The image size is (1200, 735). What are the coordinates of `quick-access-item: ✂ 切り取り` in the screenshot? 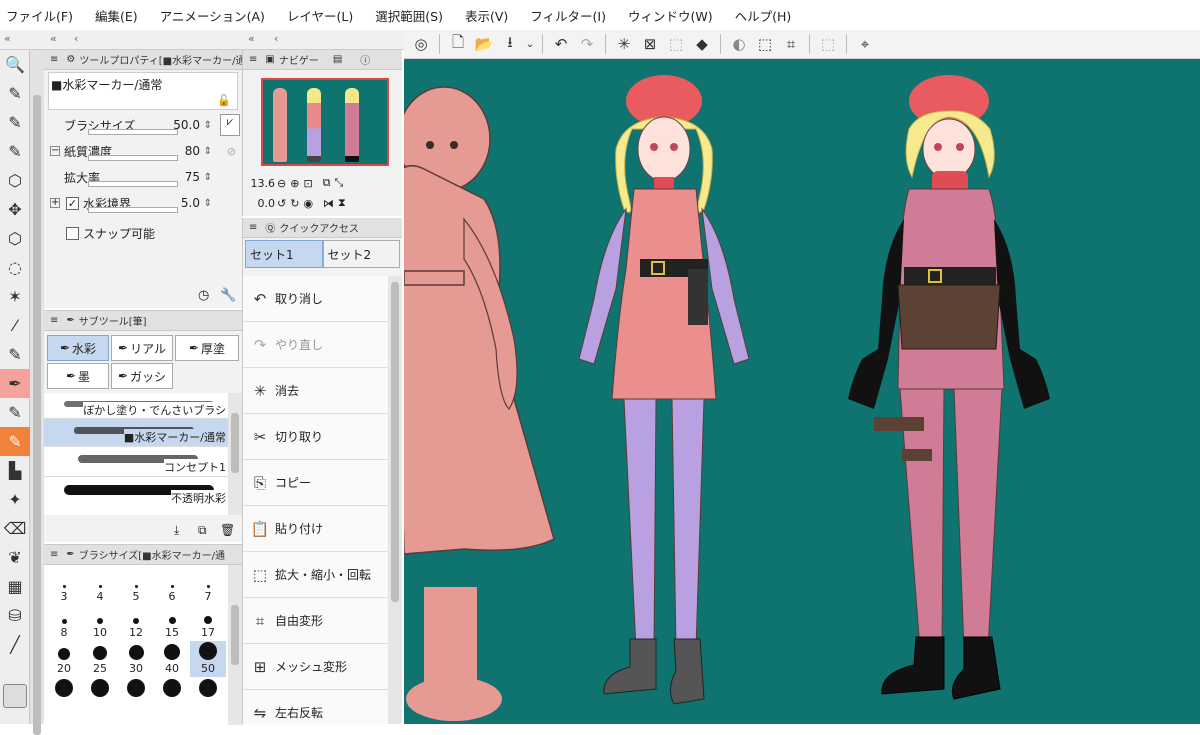 It's located at (316, 437).